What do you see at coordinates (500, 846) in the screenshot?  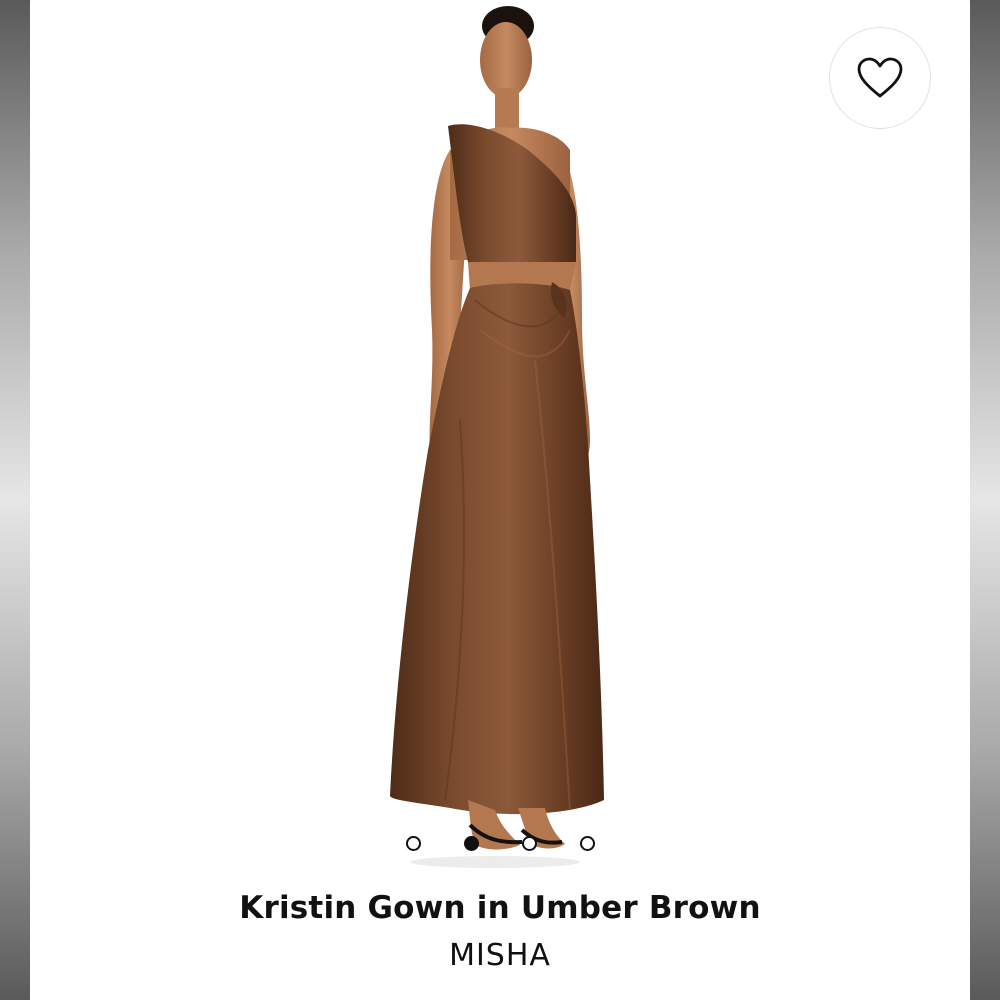 I see `carousel-indicator` at bounding box center [500, 846].